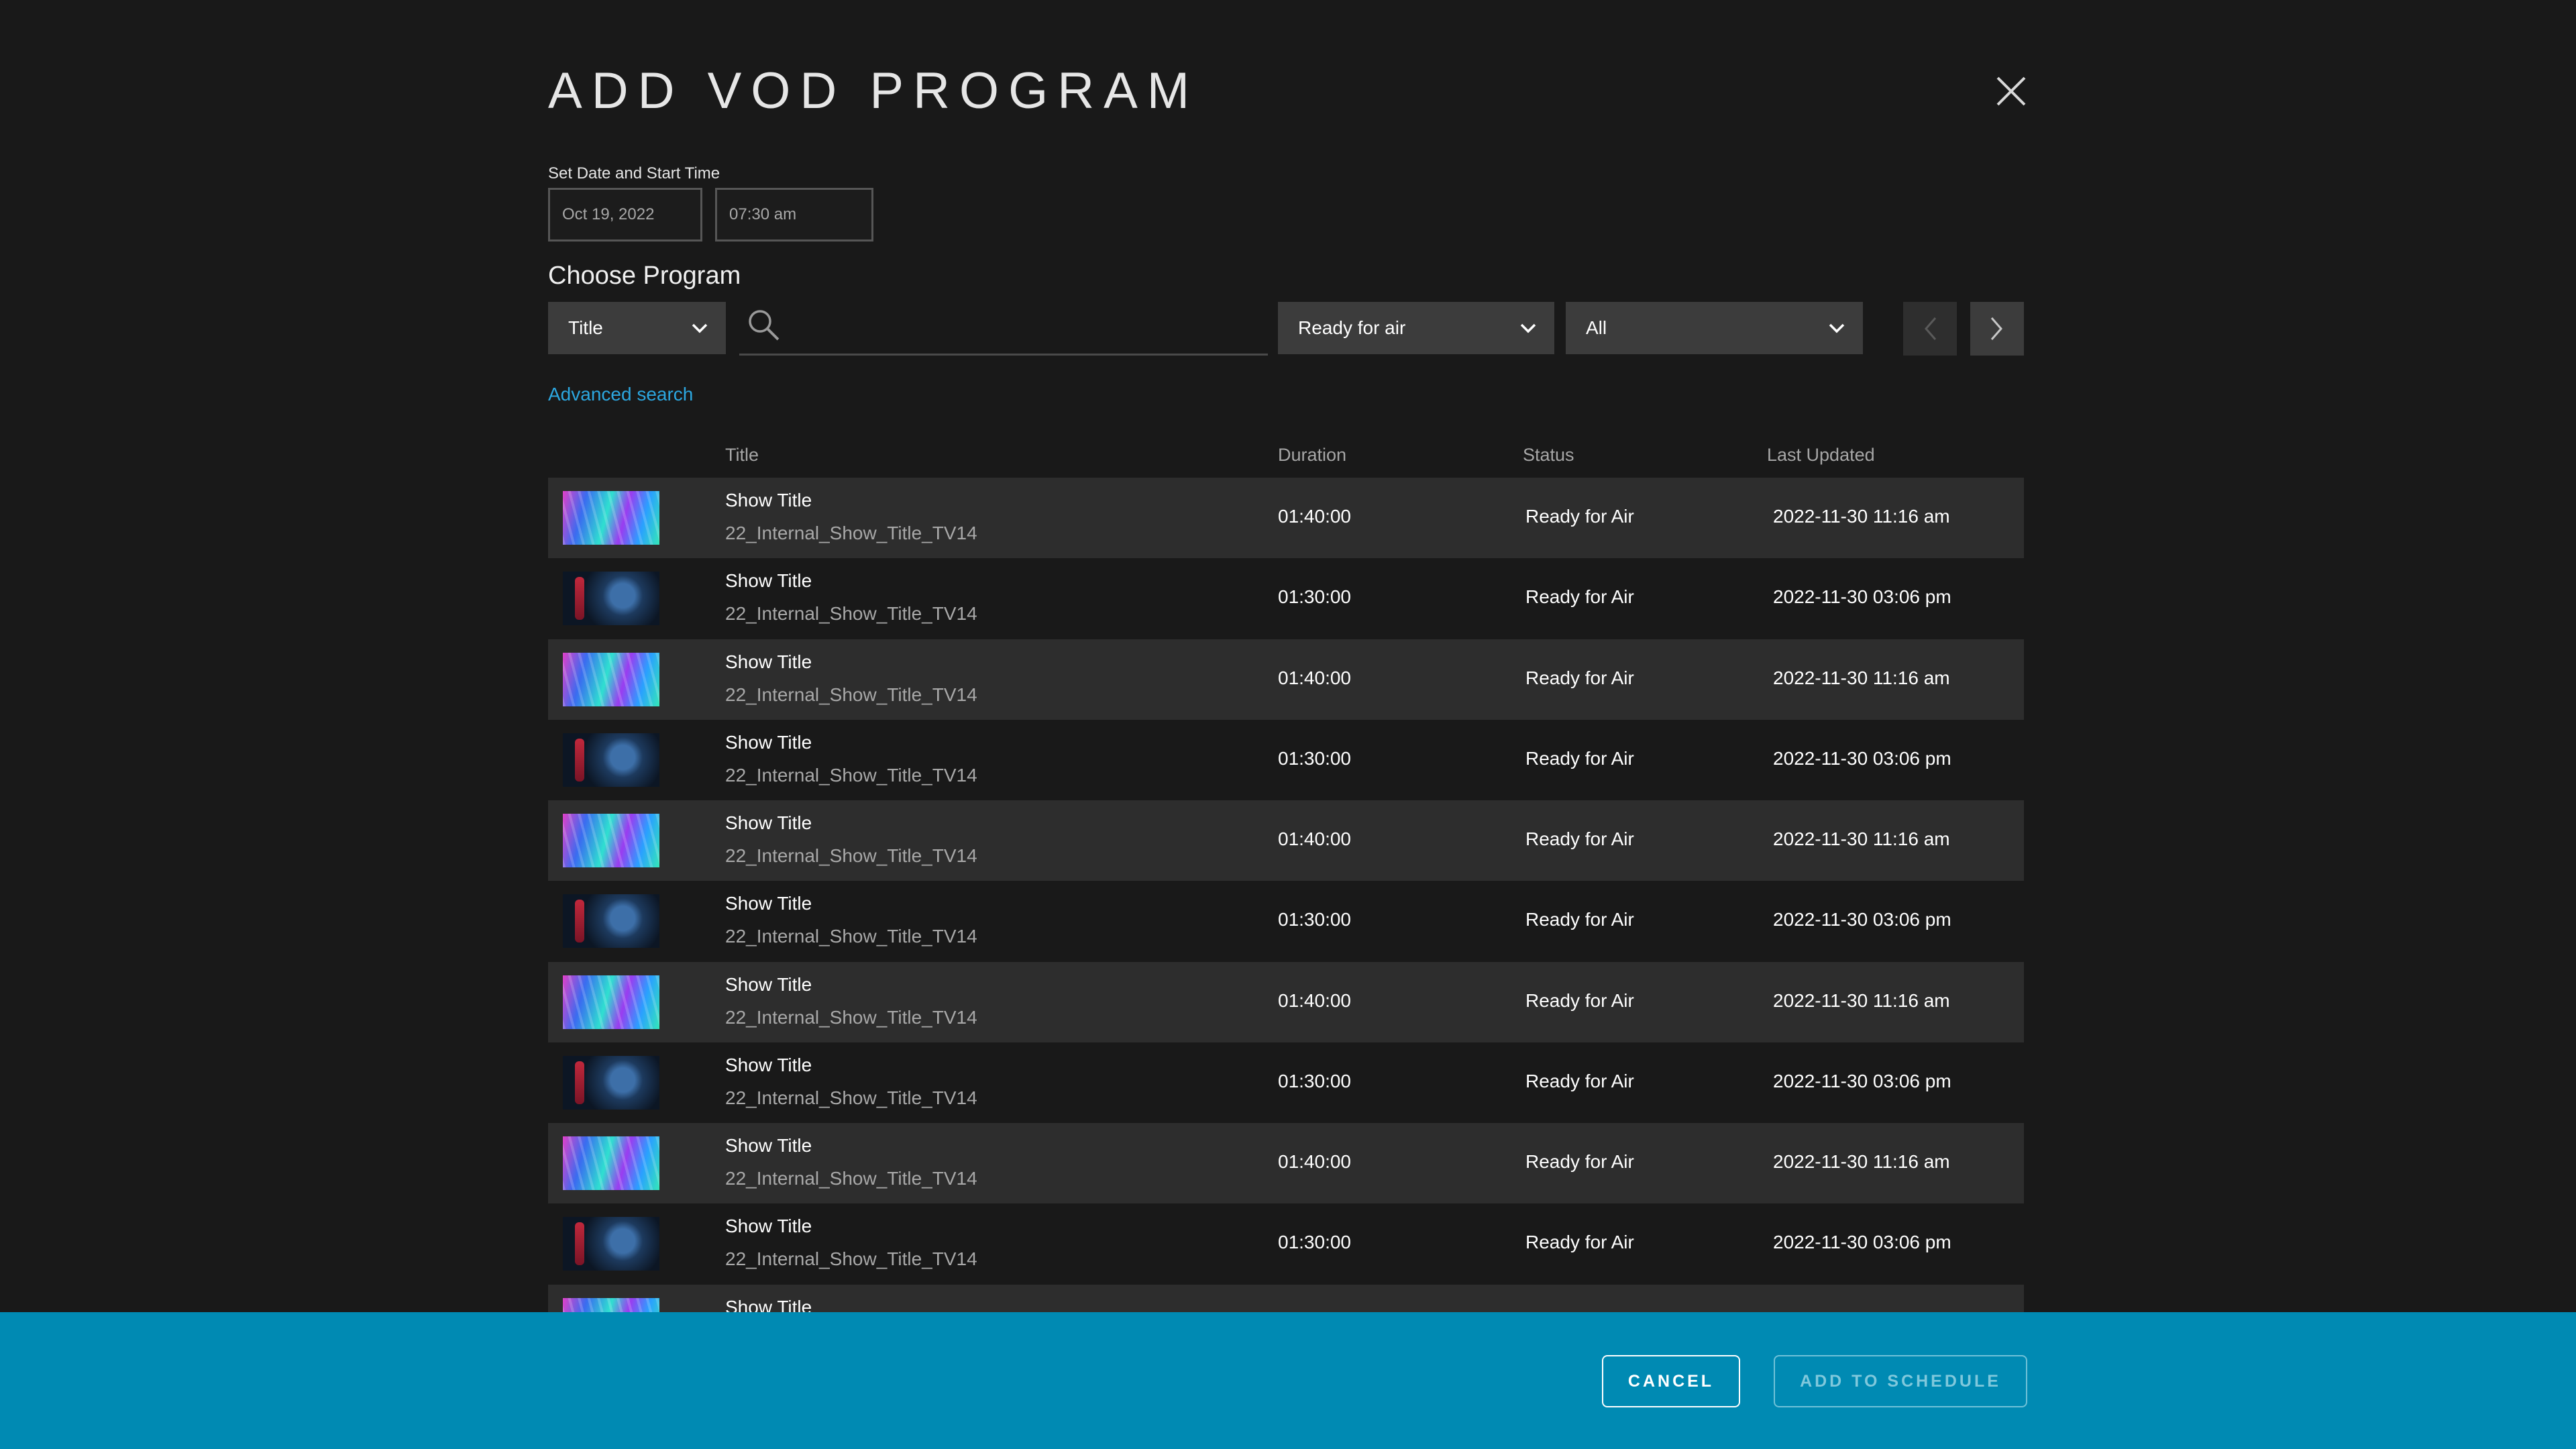 The height and width of the screenshot is (1449, 2576). What do you see at coordinates (742, 455) in the screenshot?
I see `column-header-title: Title` at bounding box center [742, 455].